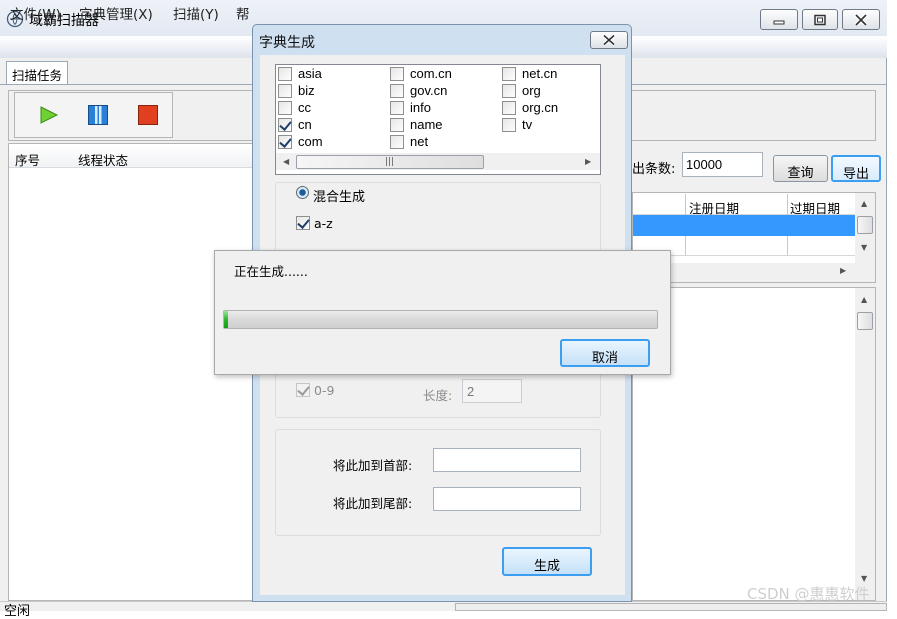 Image resolution: width=897 pixels, height=619 pixels. What do you see at coordinates (304, 107) in the screenshot?
I see `tld-label-cc: cc` at bounding box center [304, 107].